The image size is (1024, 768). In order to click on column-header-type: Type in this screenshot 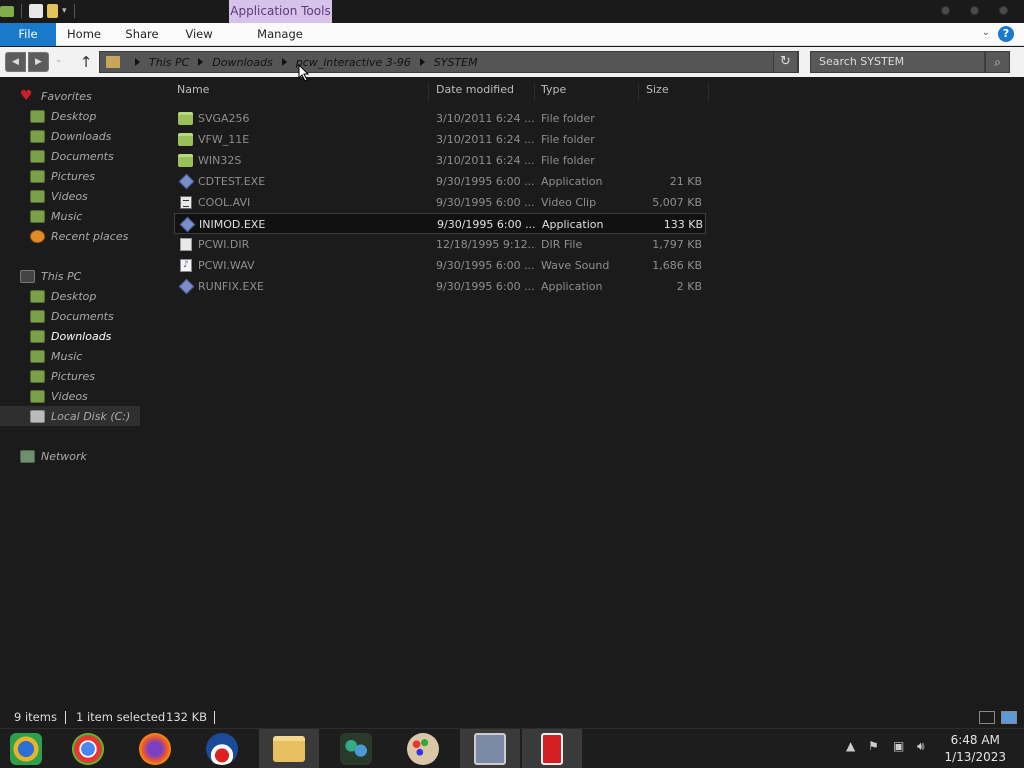, I will do `click(553, 91)`.